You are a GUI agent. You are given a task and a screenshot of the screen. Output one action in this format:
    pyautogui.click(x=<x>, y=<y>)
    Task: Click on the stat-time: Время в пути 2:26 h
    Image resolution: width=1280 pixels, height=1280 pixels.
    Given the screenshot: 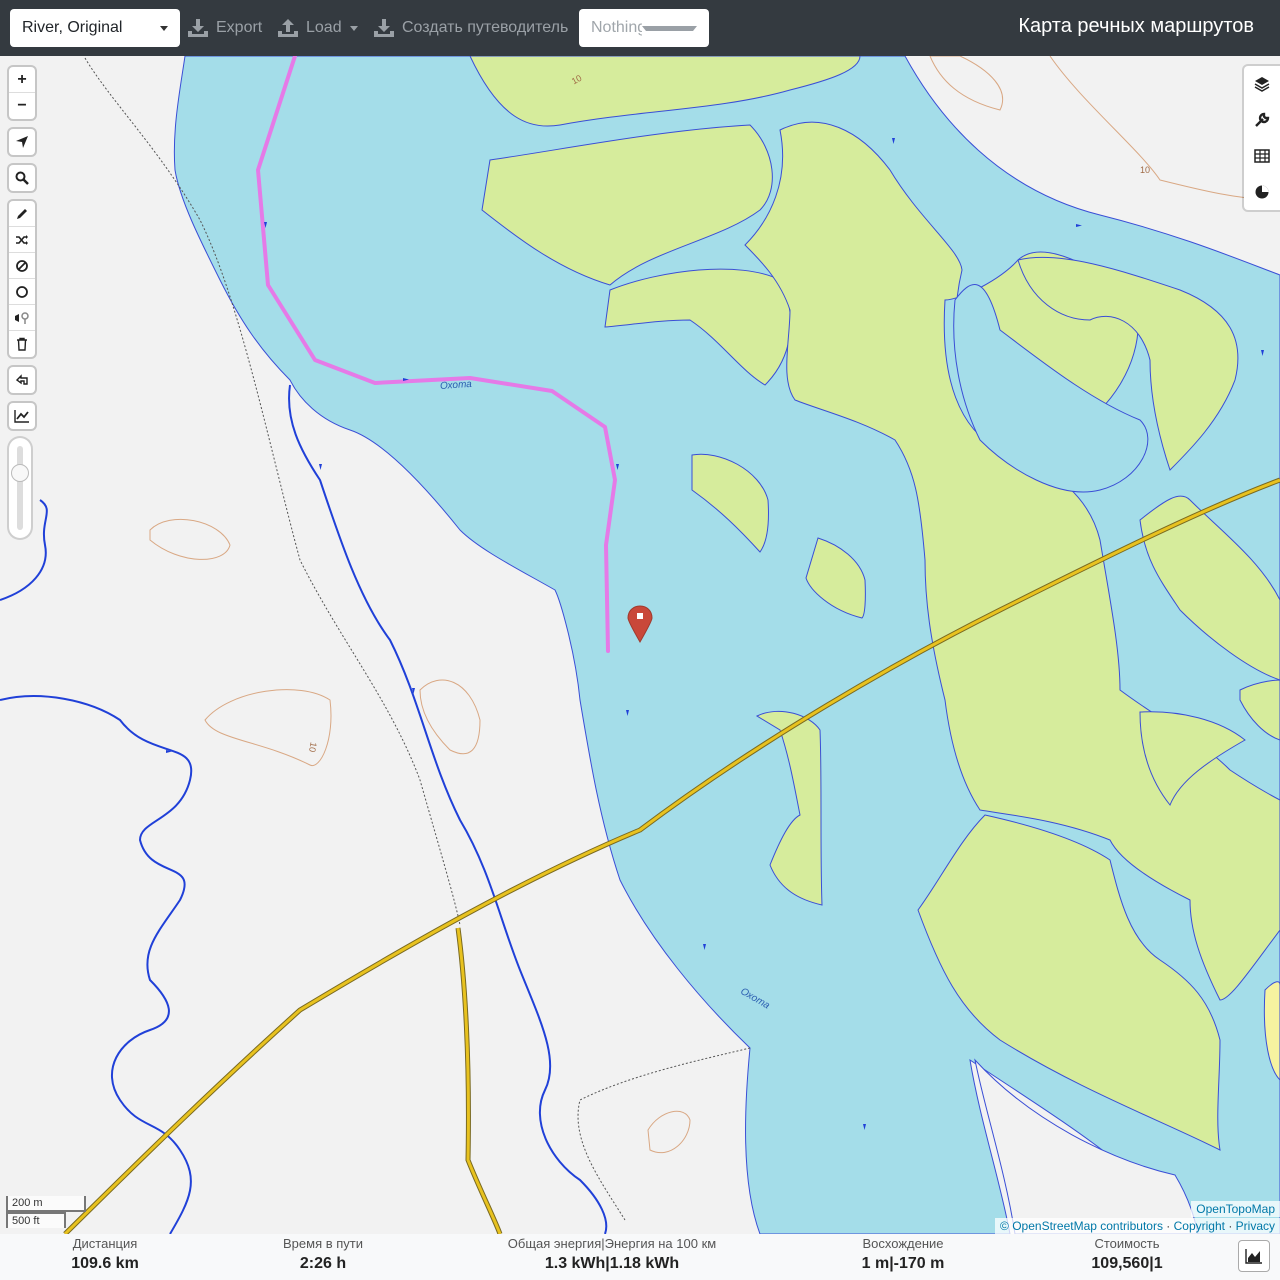 What is the action you would take?
    pyautogui.click(x=323, y=1256)
    